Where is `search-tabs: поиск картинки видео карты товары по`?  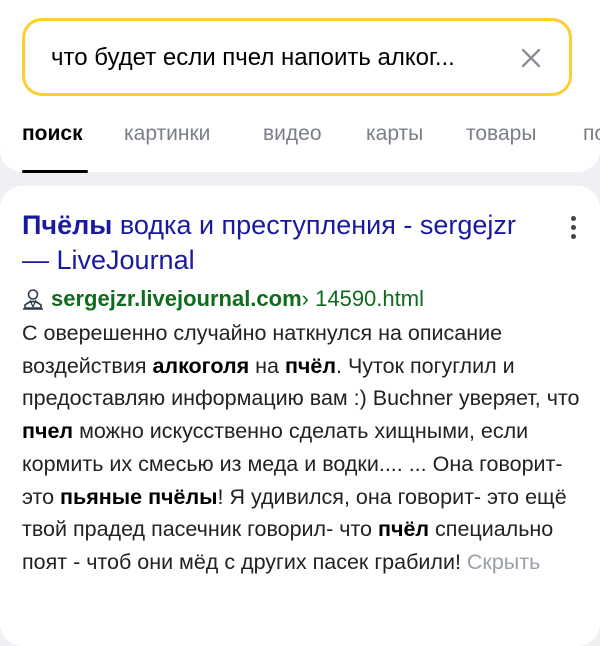 search-tabs: поиск картинки видео карты товары по is located at coordinates (300, 142).